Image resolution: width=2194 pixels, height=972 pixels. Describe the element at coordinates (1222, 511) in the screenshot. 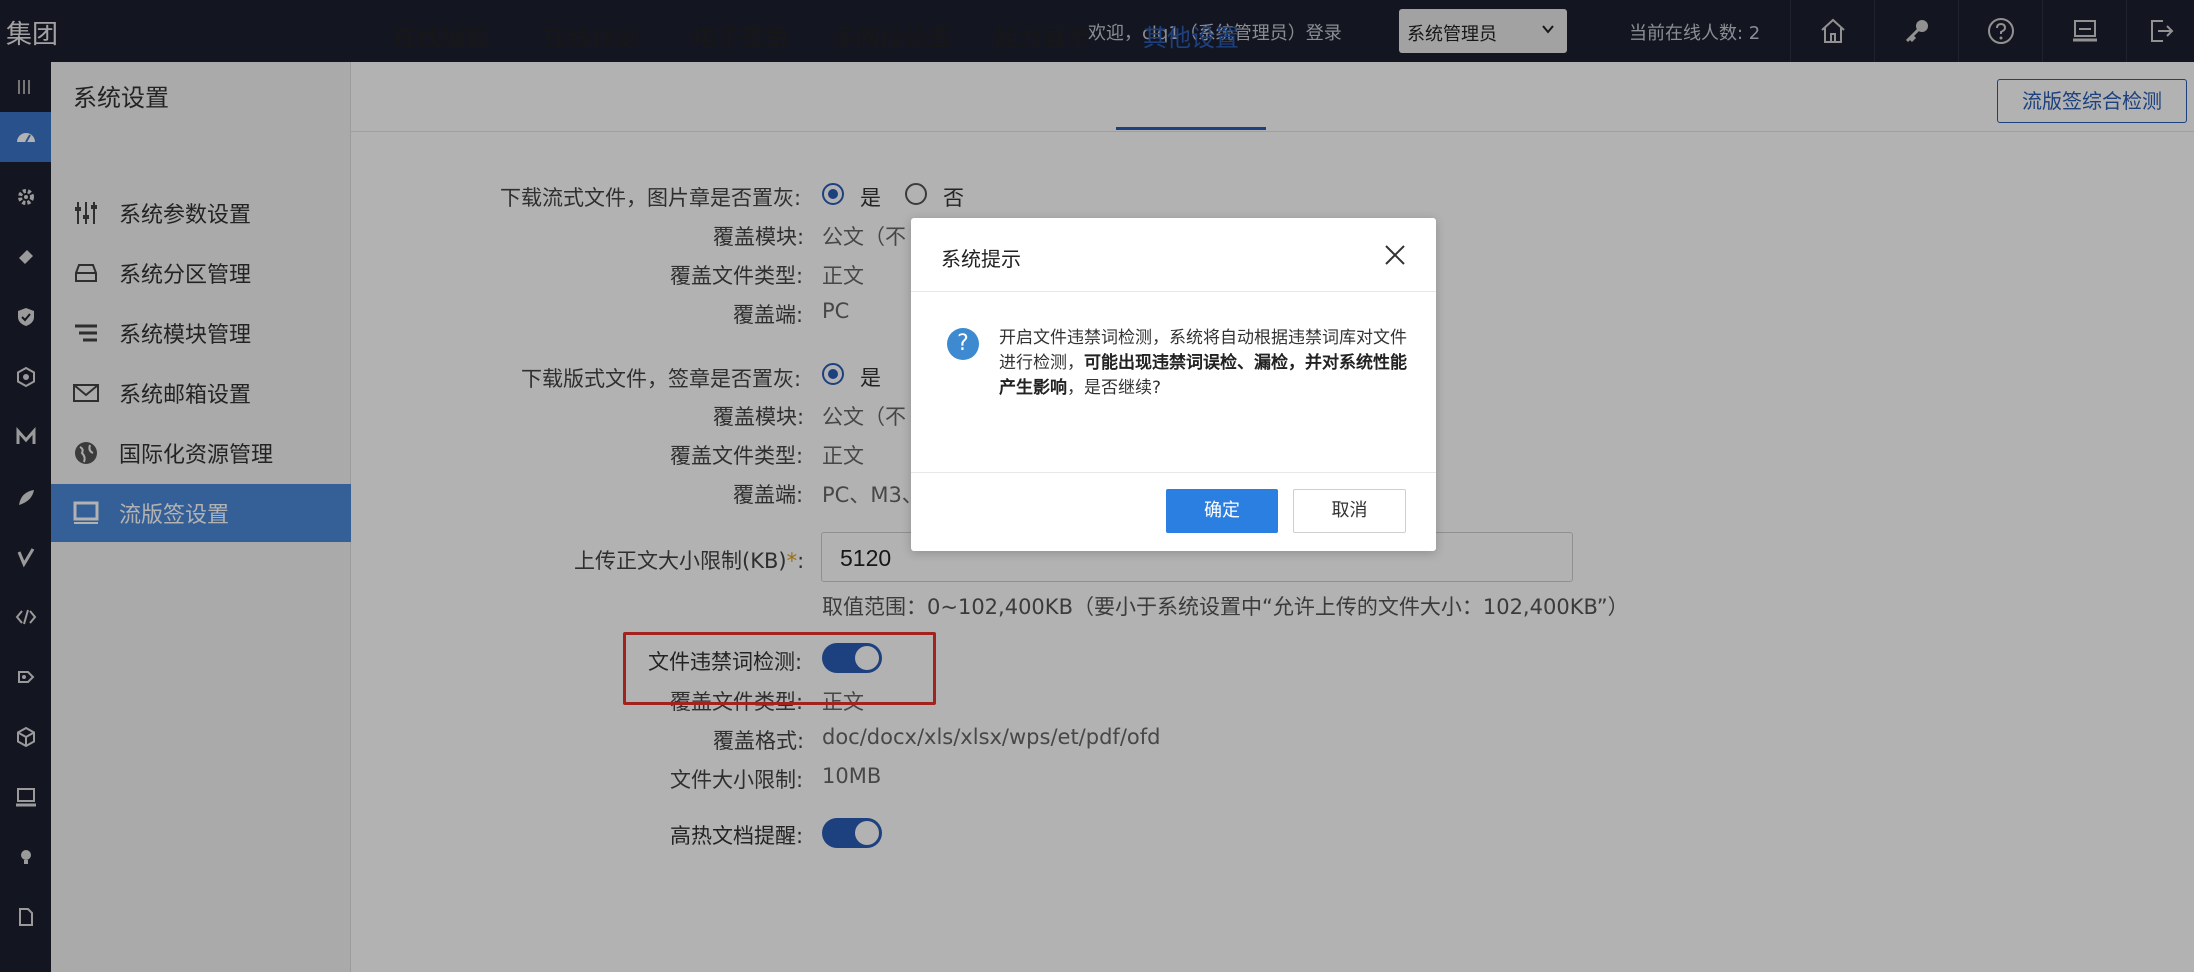

I see `confirm-button: 确定` at that location.